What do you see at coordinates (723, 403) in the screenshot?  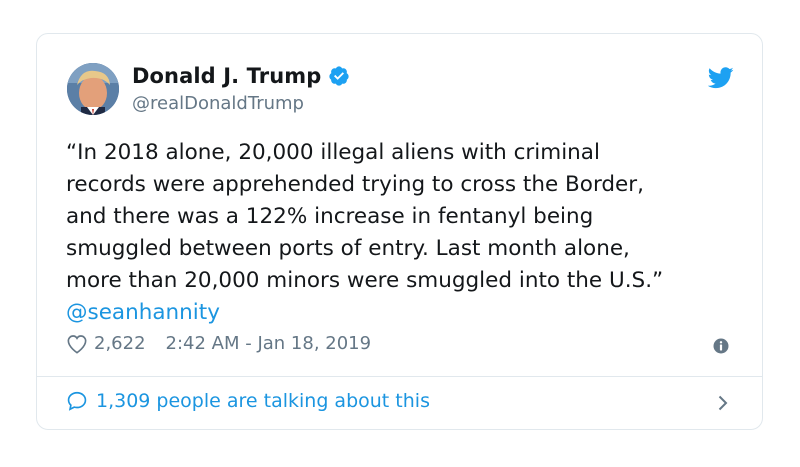 I see `chevron-right-icon` at bounding box center [723, 403].